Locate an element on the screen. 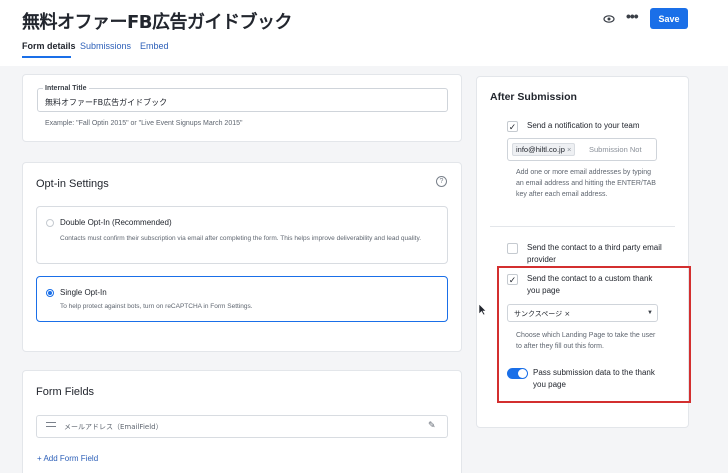 The image size is (728, 473). mouse-cursor-icon is located at coordinates (482, 309).